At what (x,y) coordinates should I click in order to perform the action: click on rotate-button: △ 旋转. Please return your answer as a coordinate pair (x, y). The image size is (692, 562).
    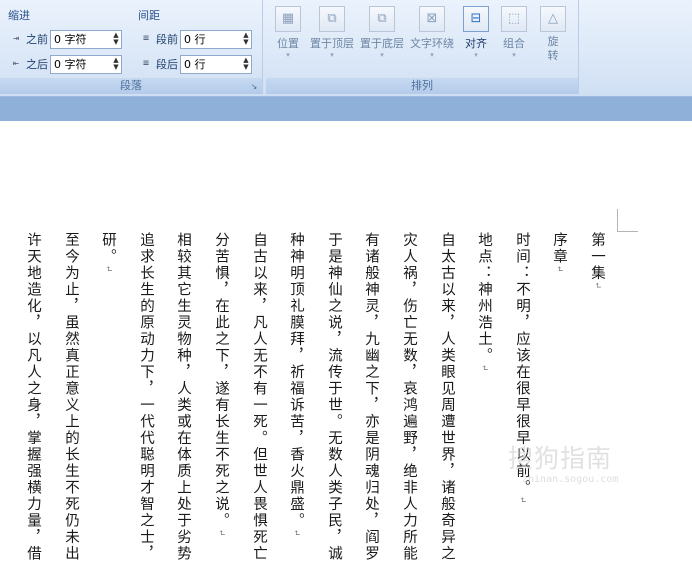
    Looking at the image, I should click on (553, 36).